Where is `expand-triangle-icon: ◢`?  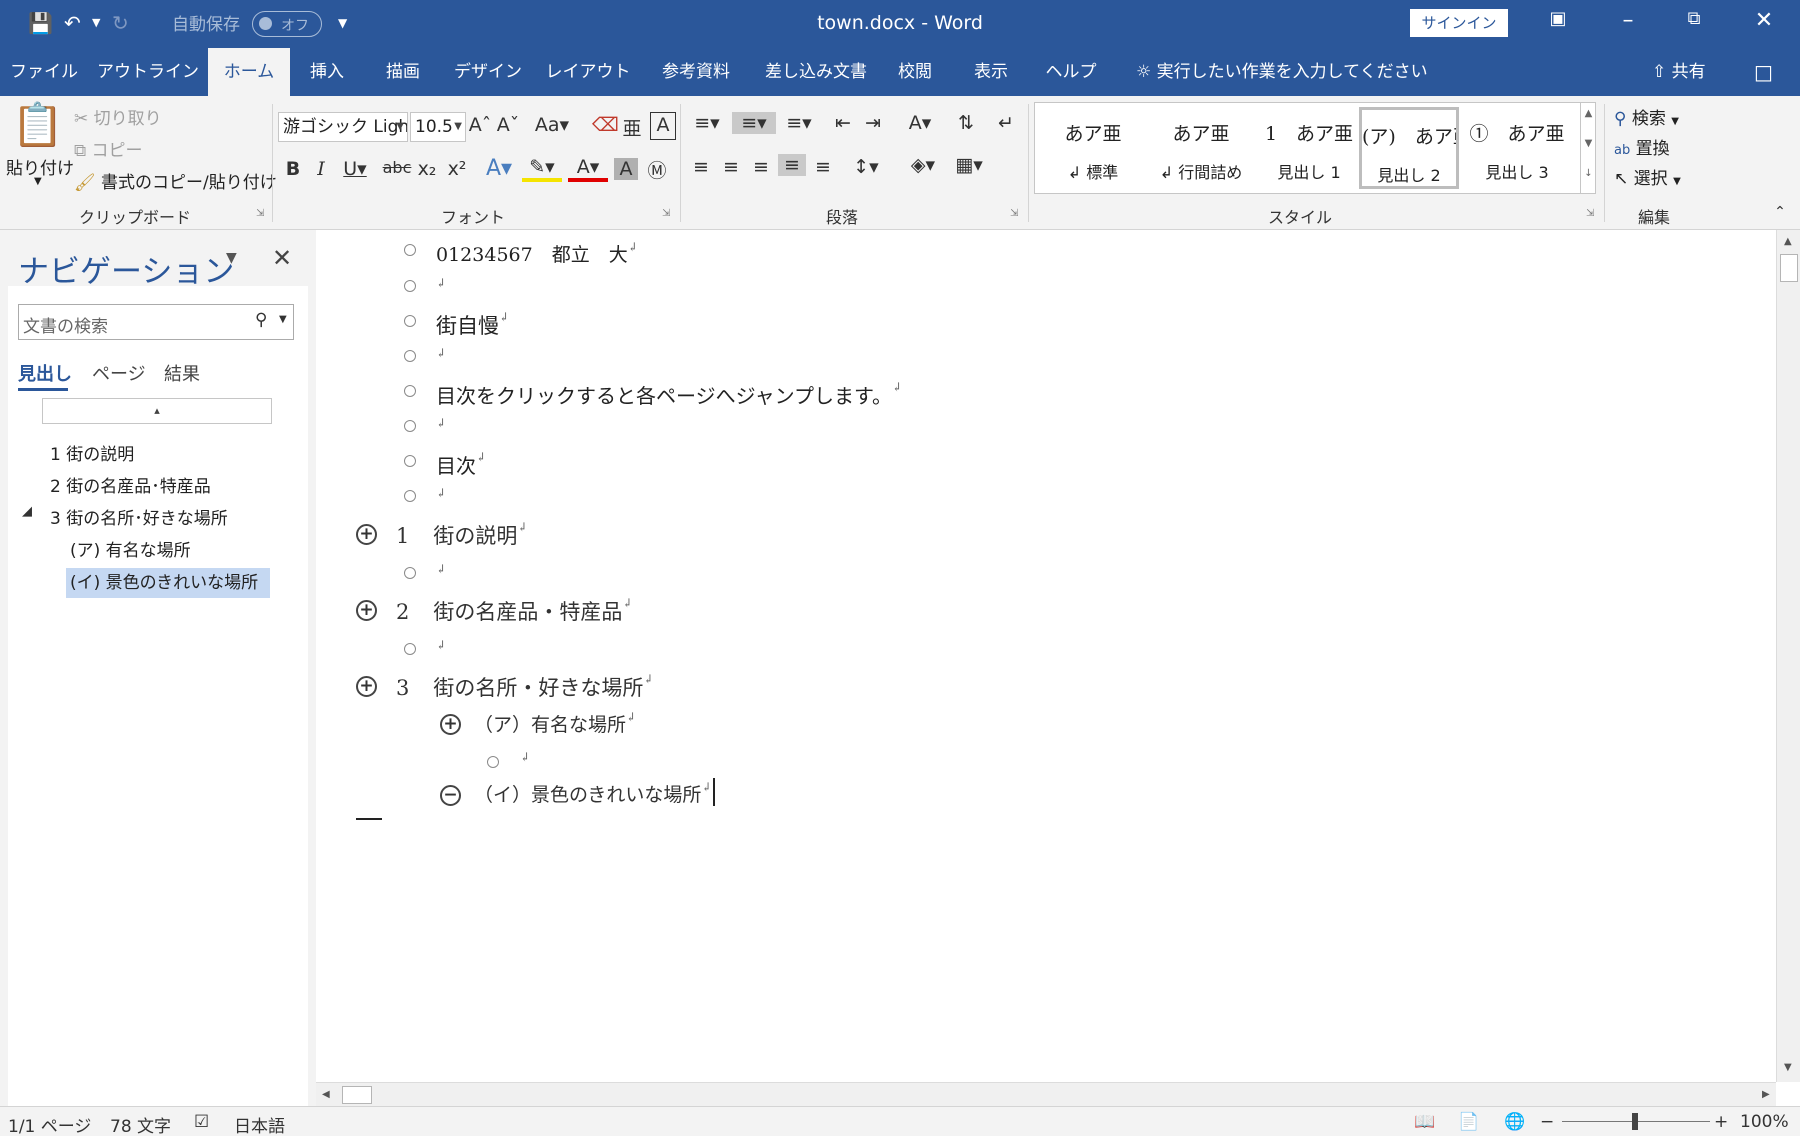 expand-triangle-icon: ◢ is located at coordinates (27, 511).